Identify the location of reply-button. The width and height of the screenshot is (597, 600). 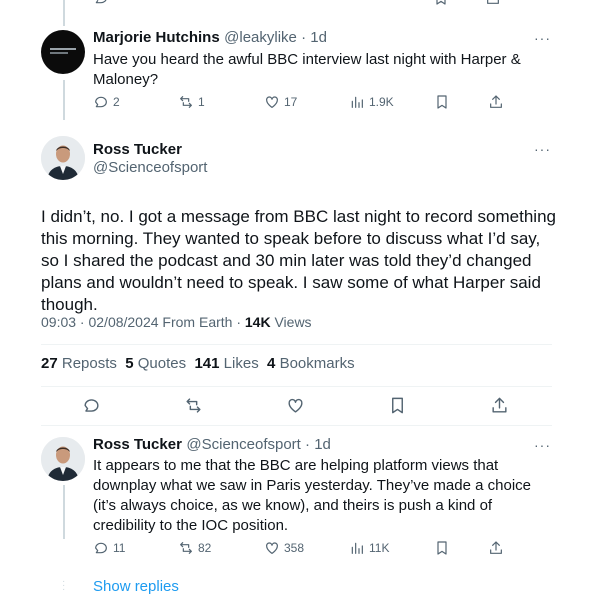
(91, 408).